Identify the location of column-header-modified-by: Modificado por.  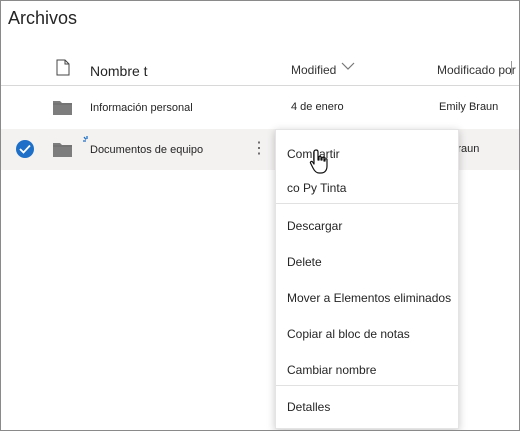
(476, 70).